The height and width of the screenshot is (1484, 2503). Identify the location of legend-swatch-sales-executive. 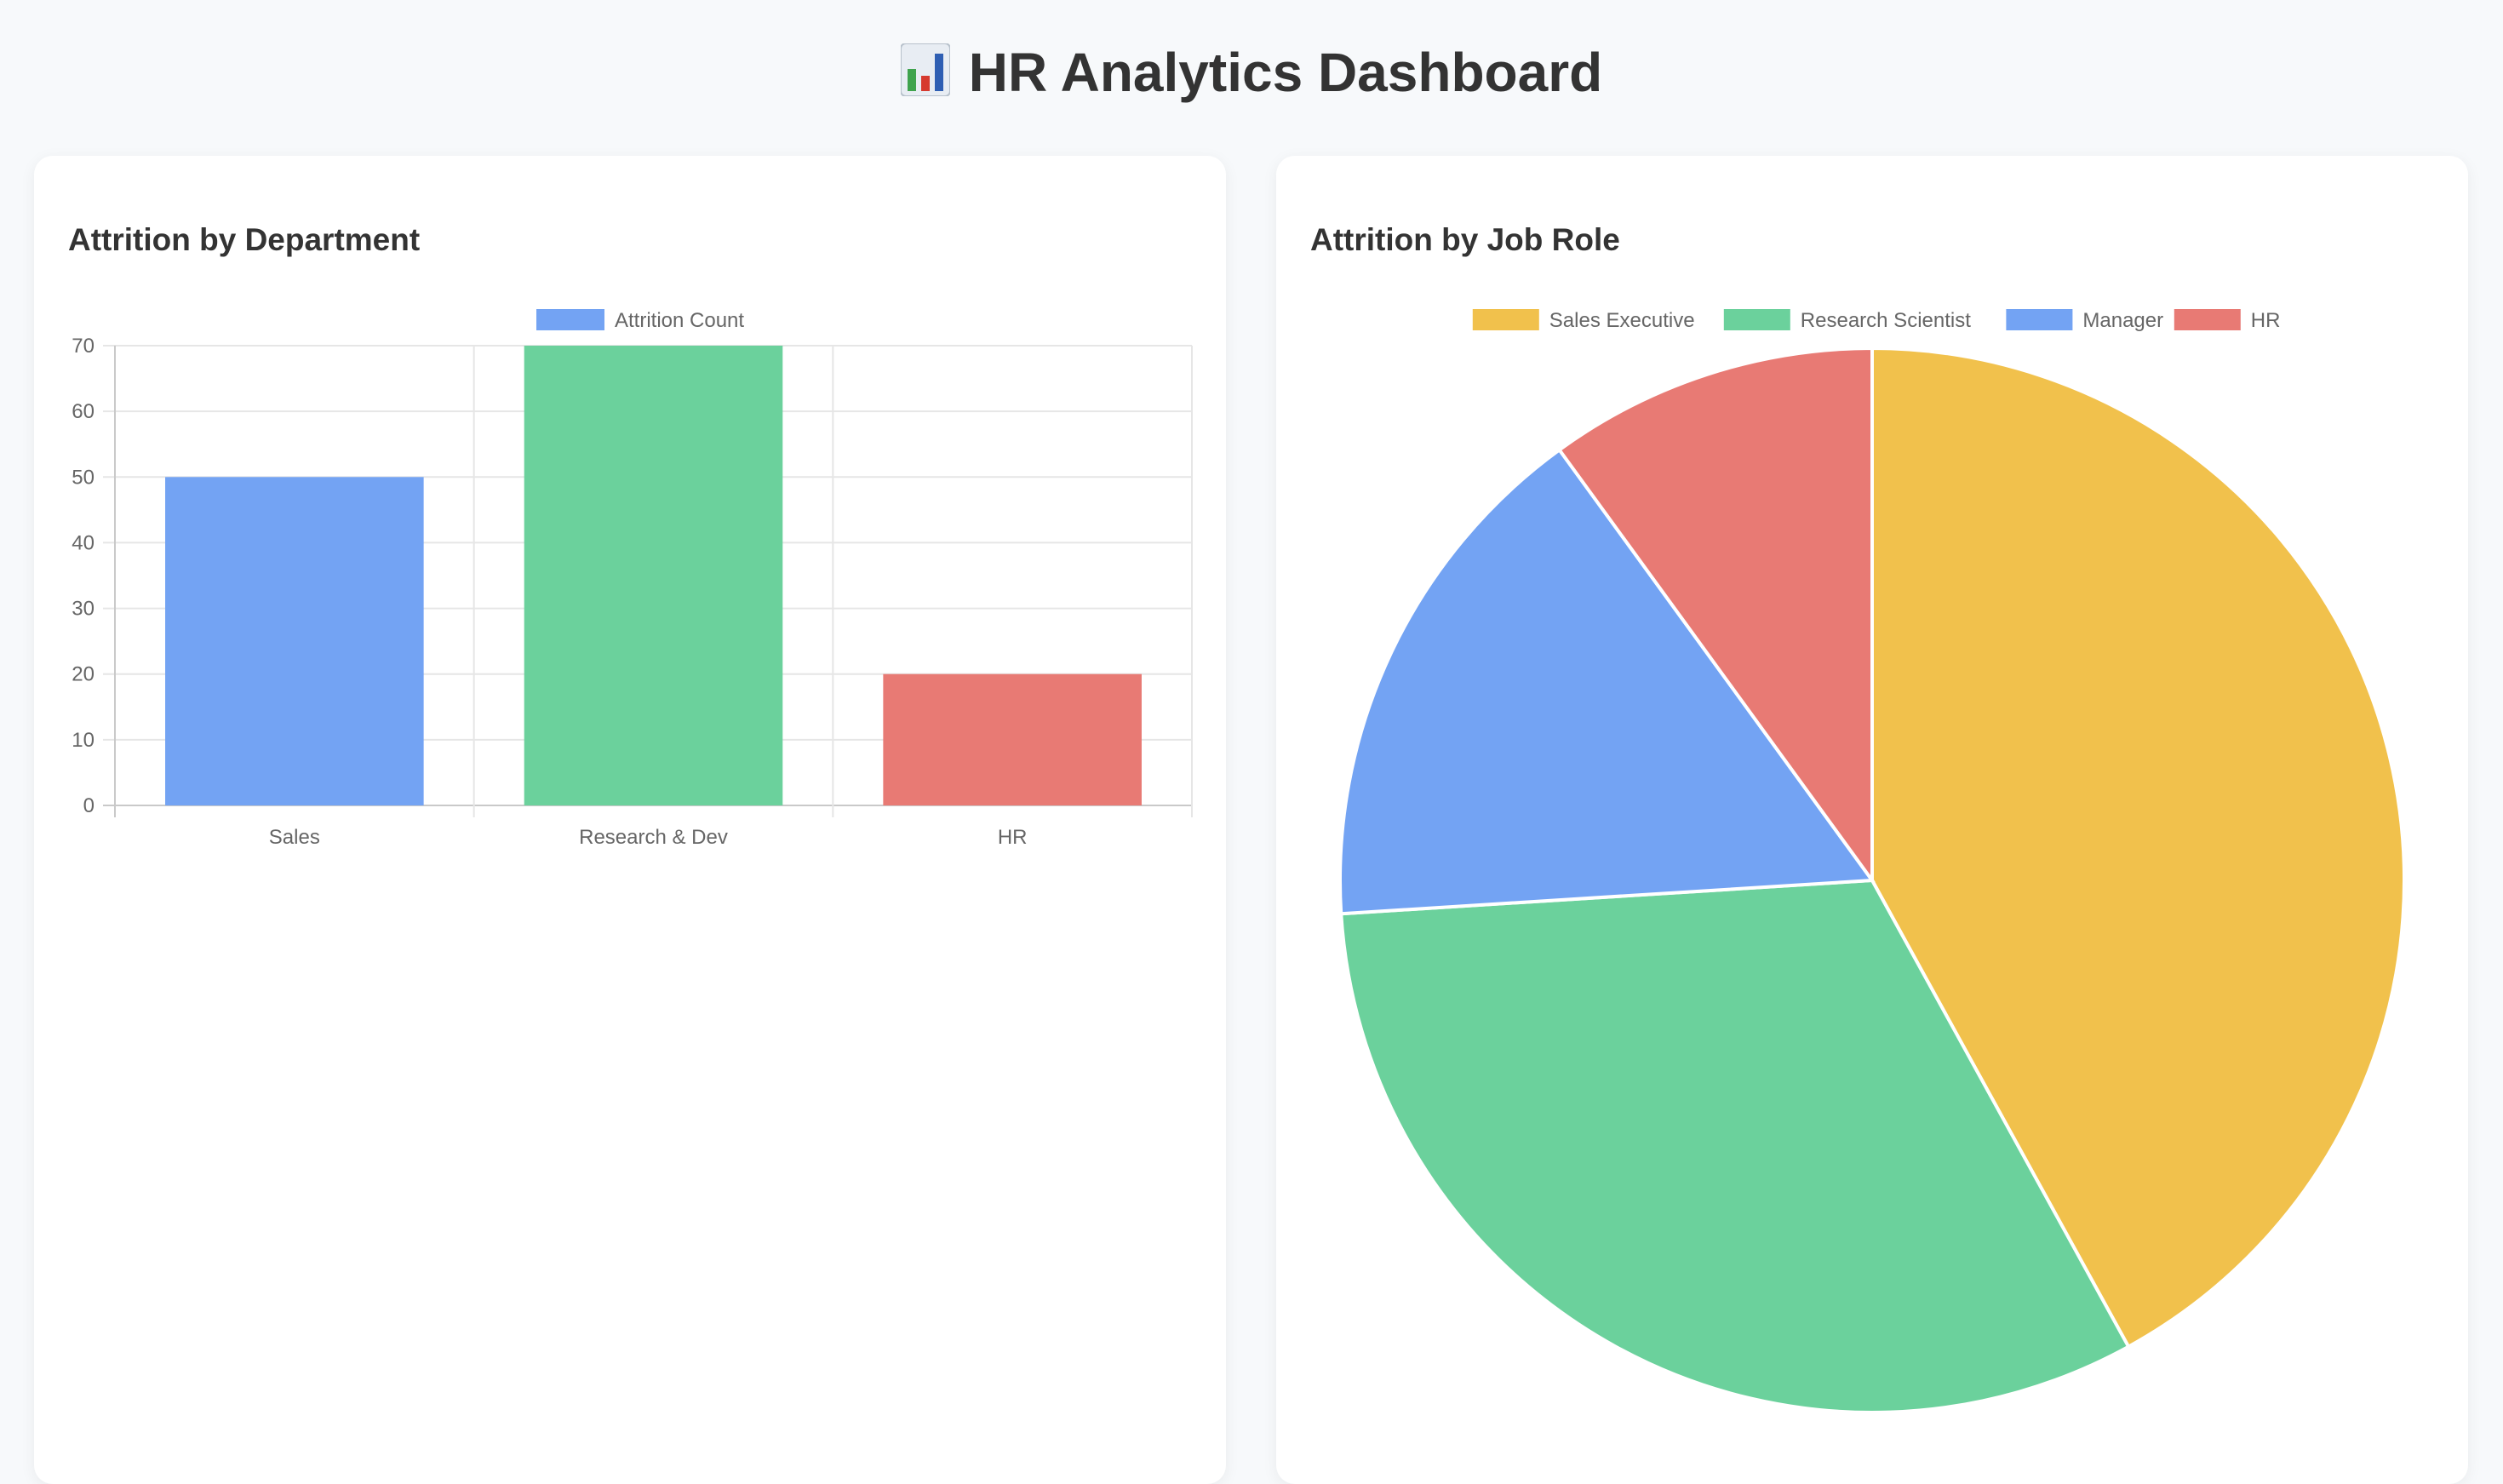
(1505, 320).